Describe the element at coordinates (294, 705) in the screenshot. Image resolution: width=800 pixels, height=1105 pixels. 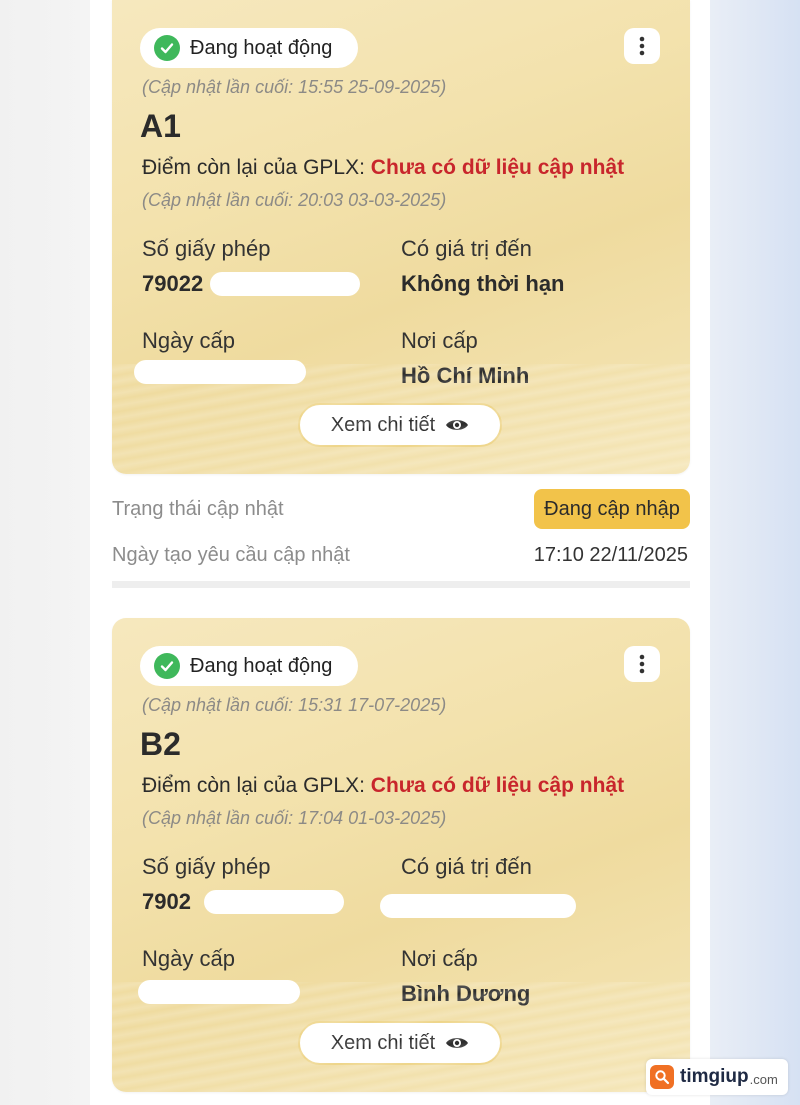
I see `status-last-updated: (Cập nhật lần cuối: 15:31 17-07-2025)` at that location.